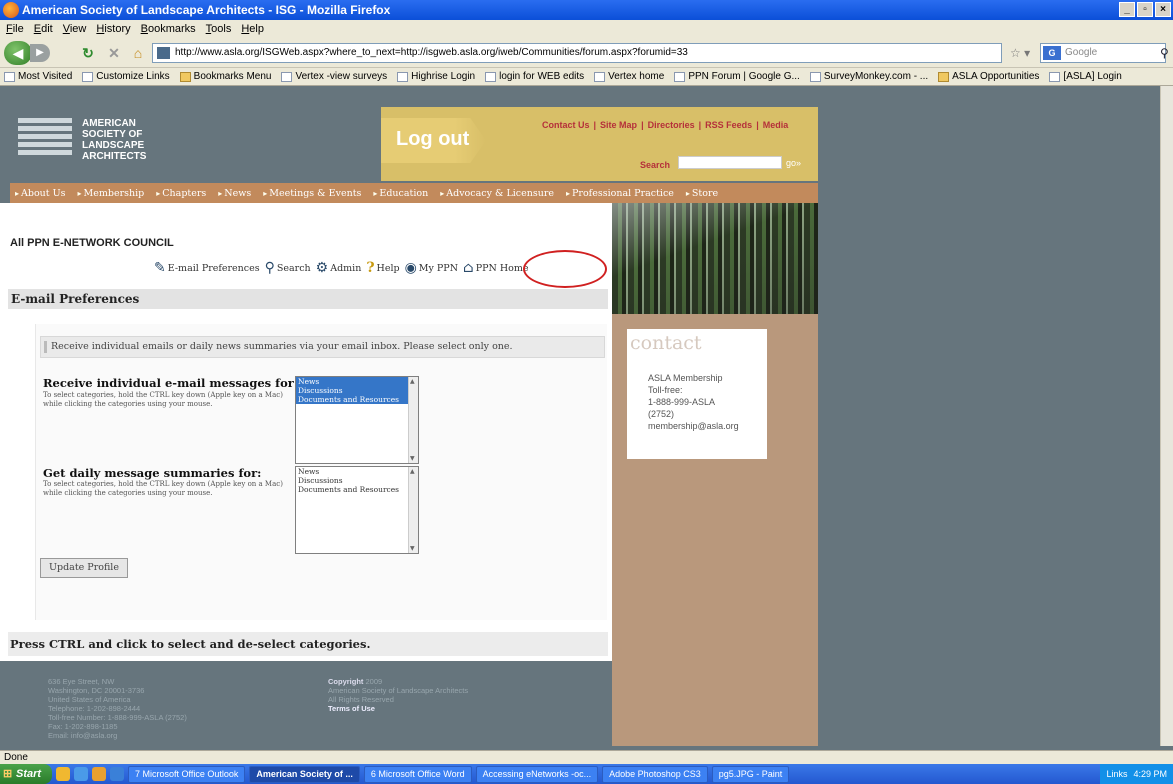 The height and width of the screenshot is (784, 1173). What do you see at coordinates (163, 53) in the screenshot?
I see `site-favicon-icon` at bounding box center [163, 53].